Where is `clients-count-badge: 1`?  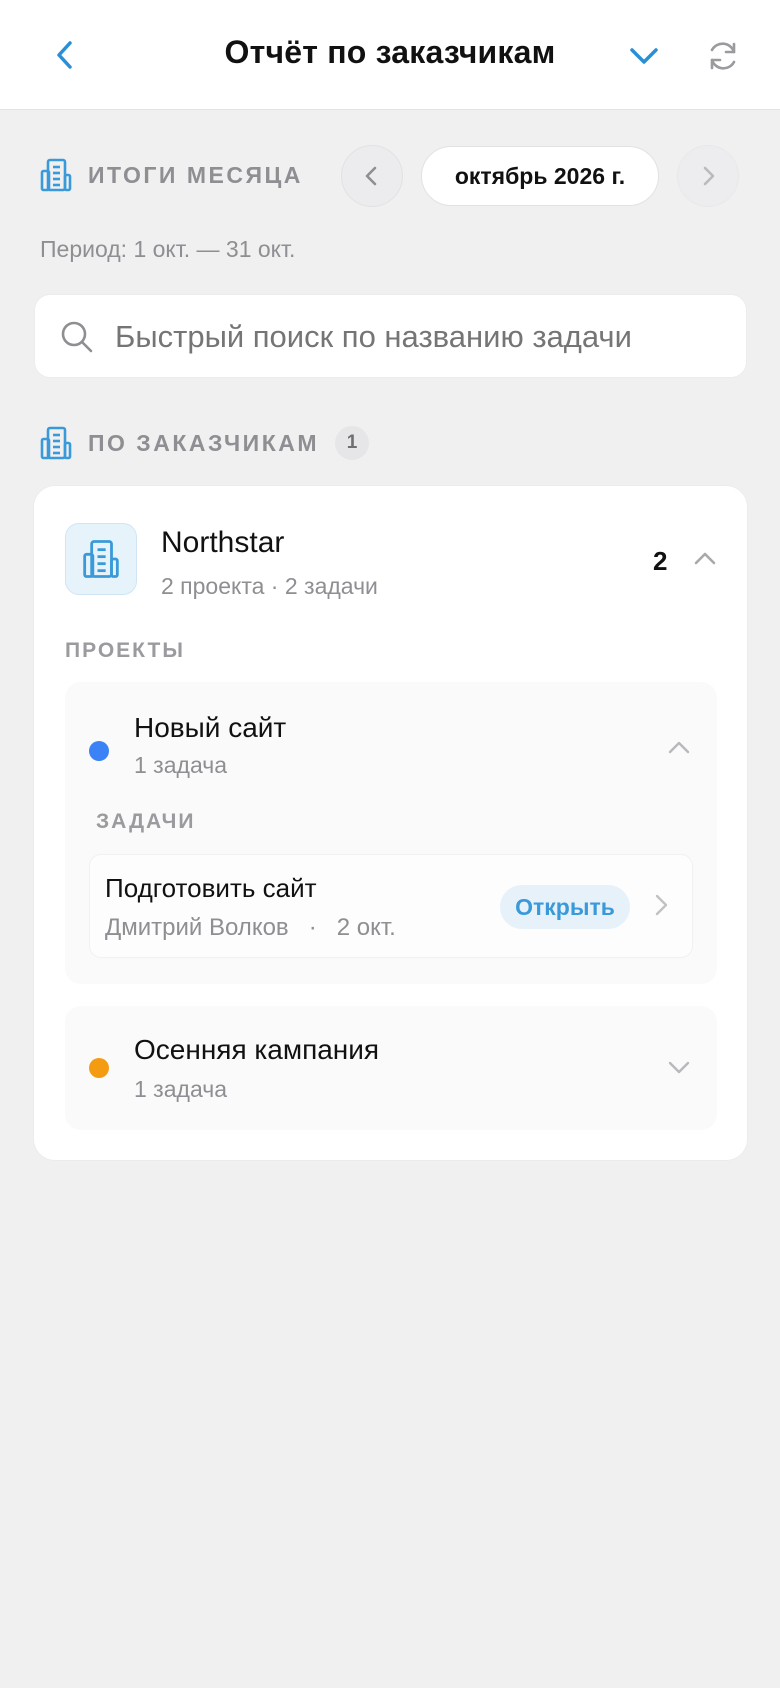 clients-count-badge: 1 is located at coordinates (352, 443).